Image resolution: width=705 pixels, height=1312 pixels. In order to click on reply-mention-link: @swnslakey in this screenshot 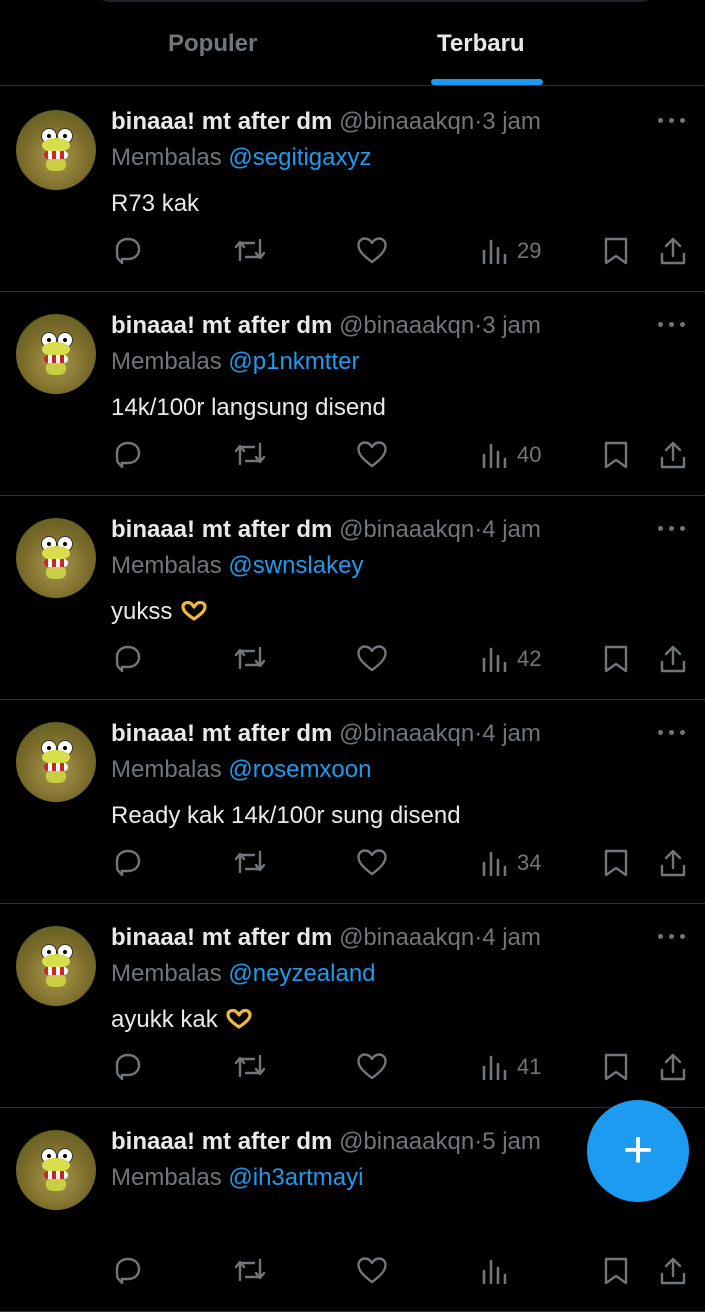, I will do `click(295, 565)`.